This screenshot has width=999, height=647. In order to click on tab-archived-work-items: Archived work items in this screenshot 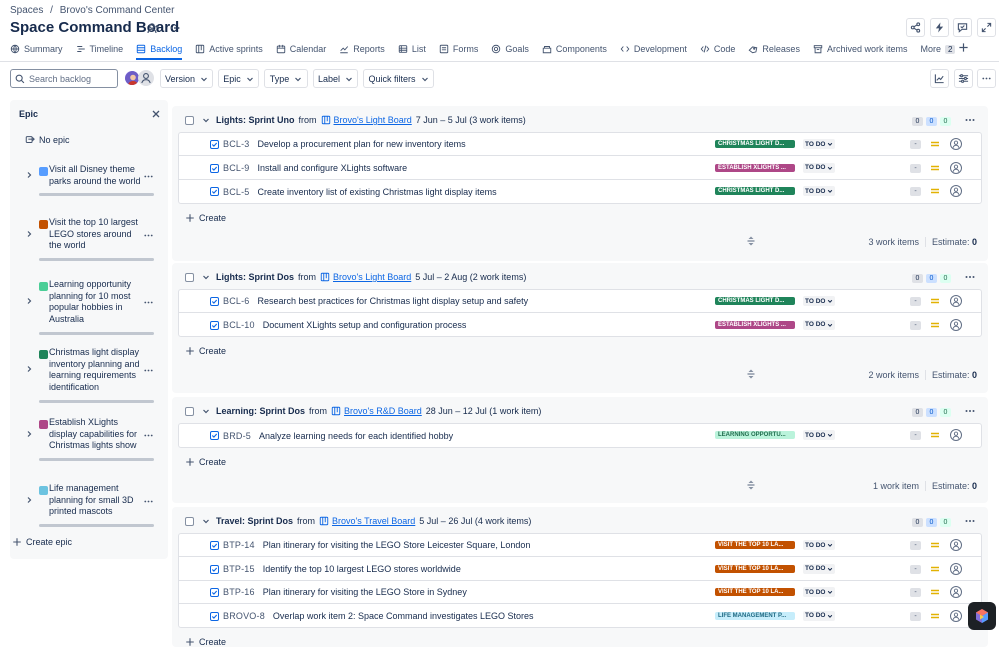, I will do `click(860, 49)`.